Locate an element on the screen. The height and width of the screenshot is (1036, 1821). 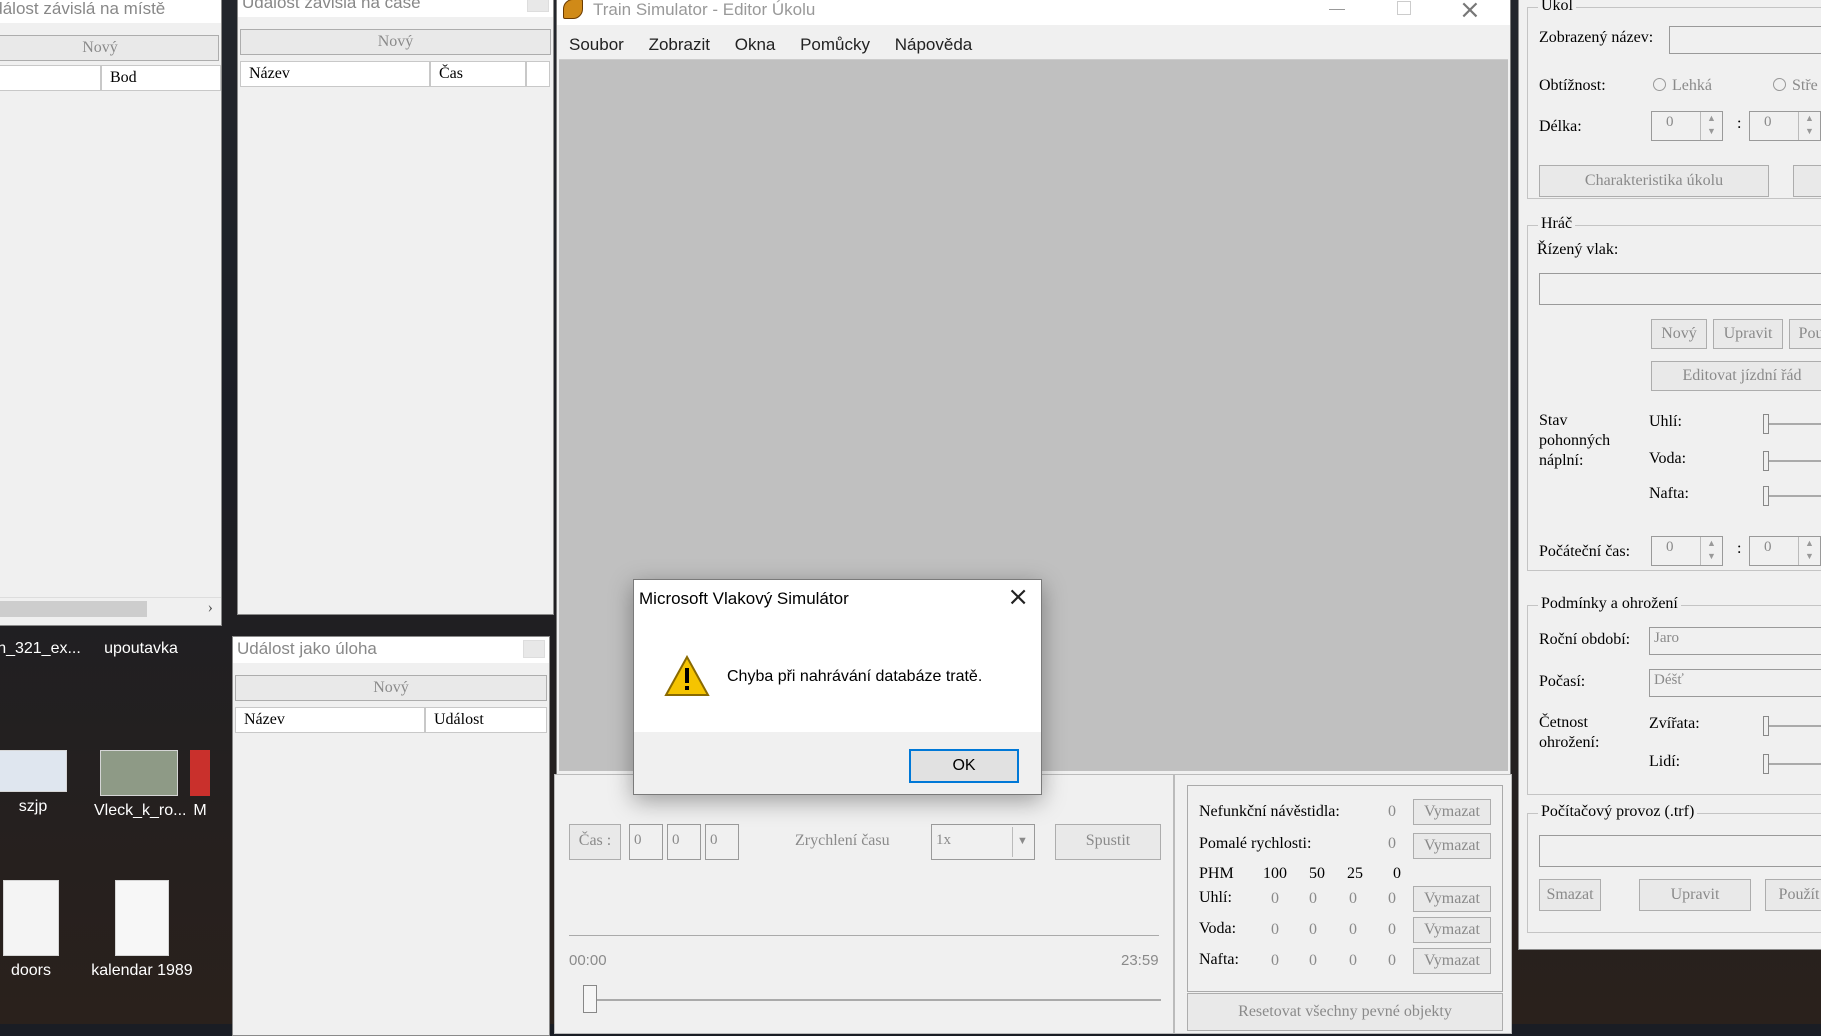
desktop-icon-m: M is located at coordinates (200, 785).